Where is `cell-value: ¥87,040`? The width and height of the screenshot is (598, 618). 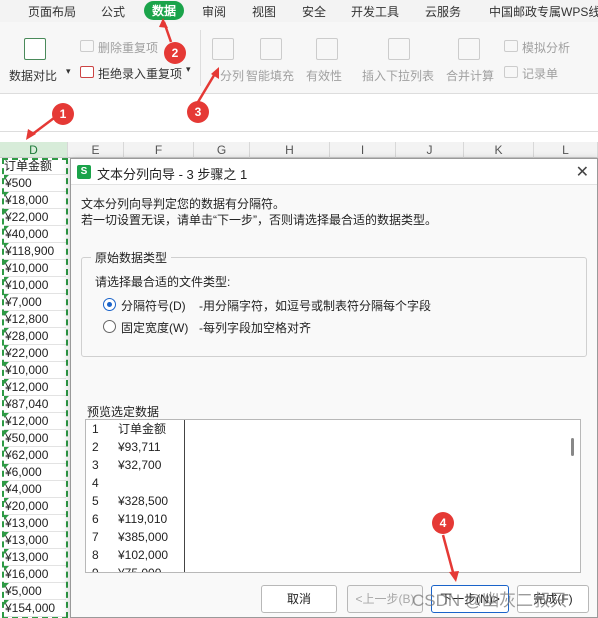 cell-value: ¥87,040 is located at coordinates (35, 404).